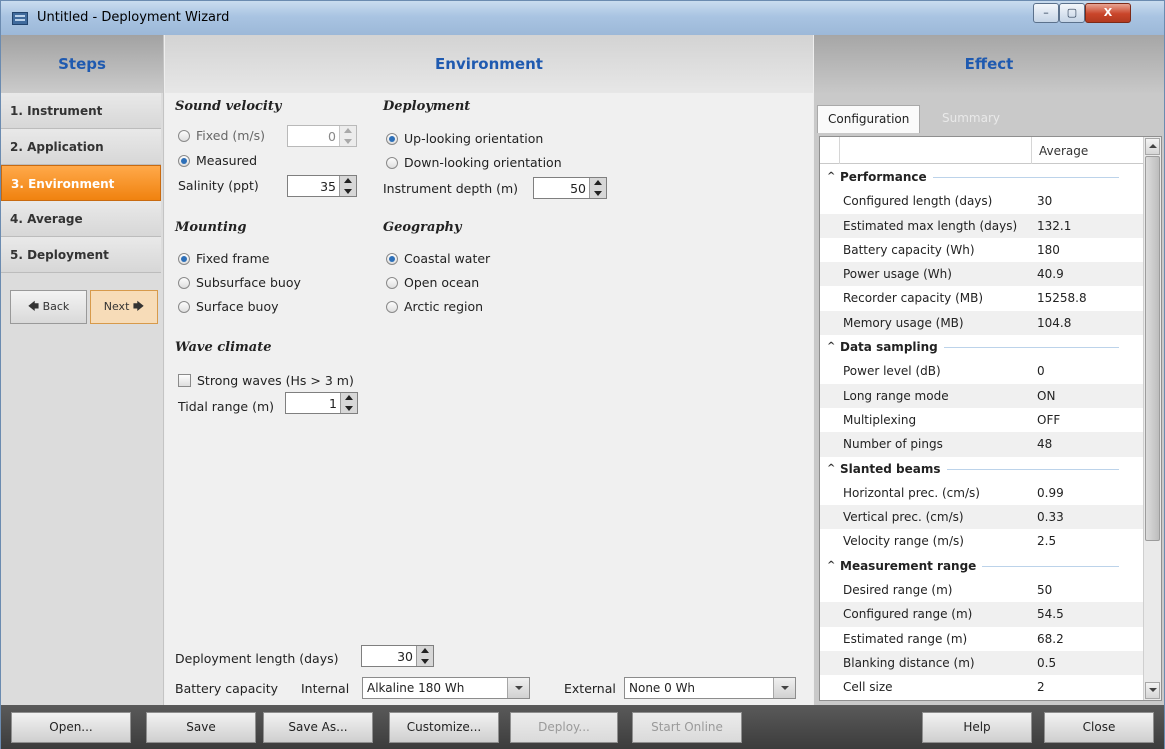 The width and height of the screenshot is (1165, 749). Describe the element at coordinates (1152, 146) in the screenshot. I see `scroll-up-icon` at that location.